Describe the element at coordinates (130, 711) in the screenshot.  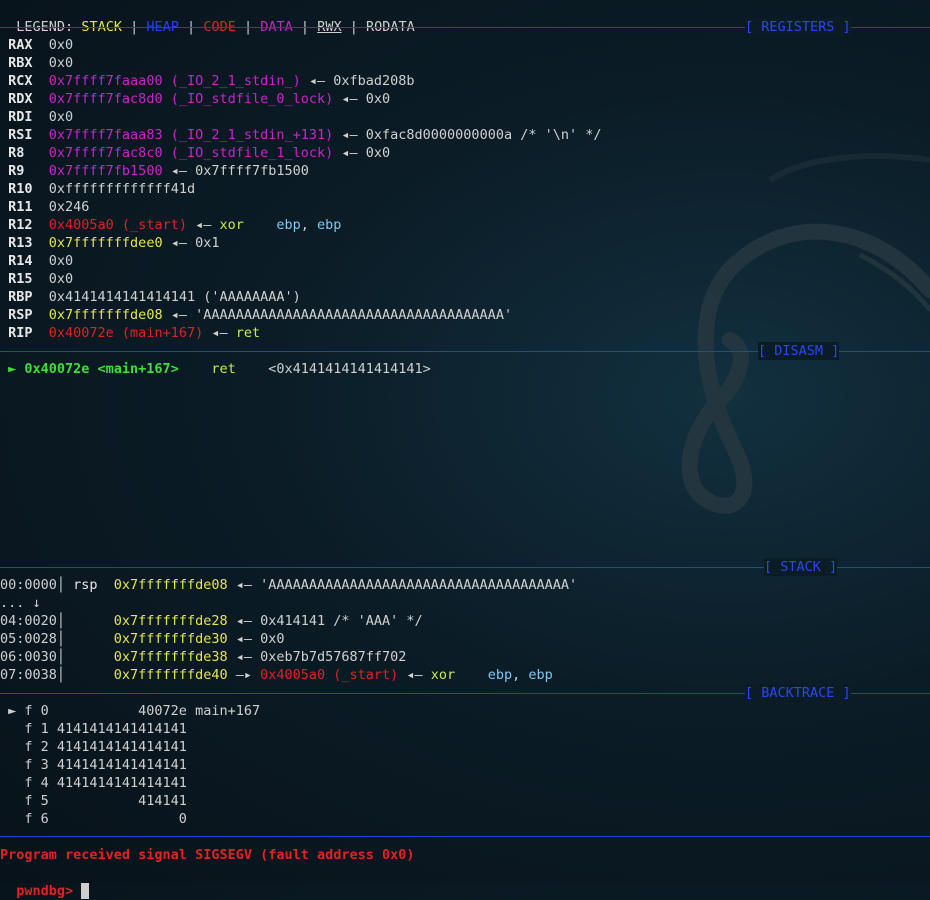
I see `backtrace-frame: ► f 0 40072e main+167` at that location.